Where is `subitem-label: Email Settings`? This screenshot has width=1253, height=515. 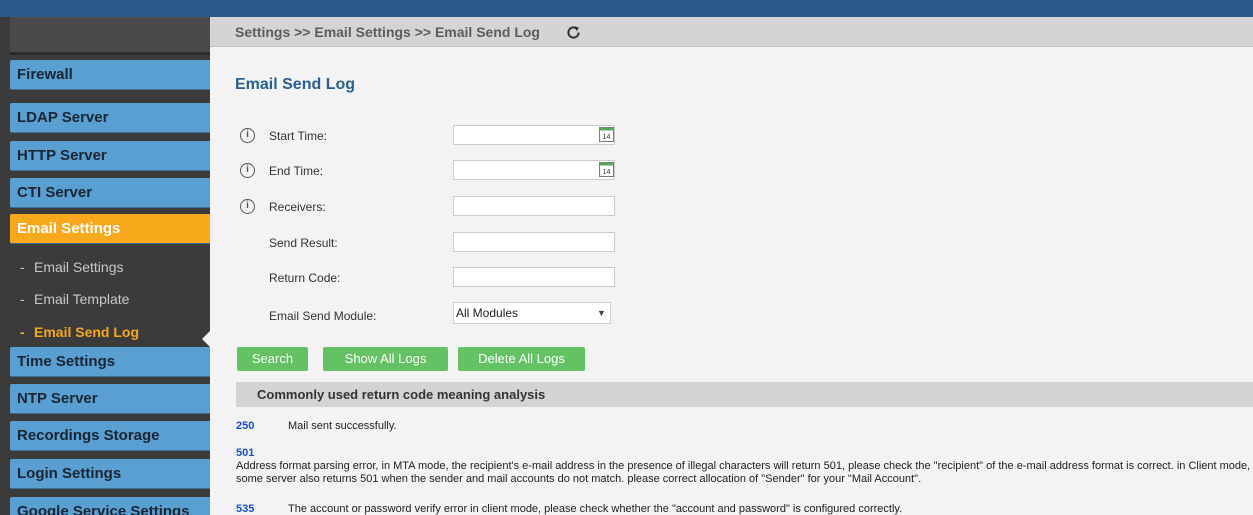
subitem-label: Email Settings is located at coordinates (79, 267).